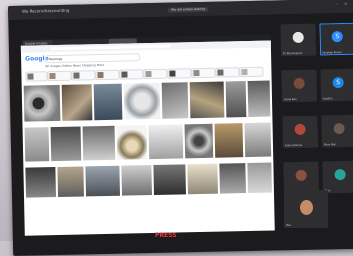 The image size is (353, 256). I want to click on participant-tile: Ravi, so click(337, 177).